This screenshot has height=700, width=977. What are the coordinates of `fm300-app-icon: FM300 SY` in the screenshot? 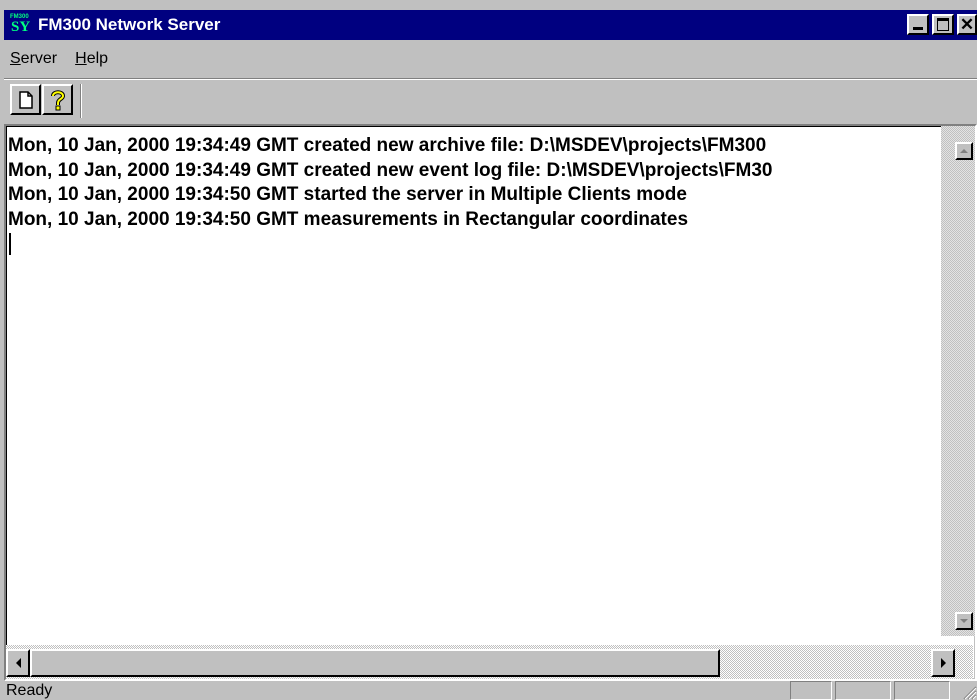 It's located at (21, 25).